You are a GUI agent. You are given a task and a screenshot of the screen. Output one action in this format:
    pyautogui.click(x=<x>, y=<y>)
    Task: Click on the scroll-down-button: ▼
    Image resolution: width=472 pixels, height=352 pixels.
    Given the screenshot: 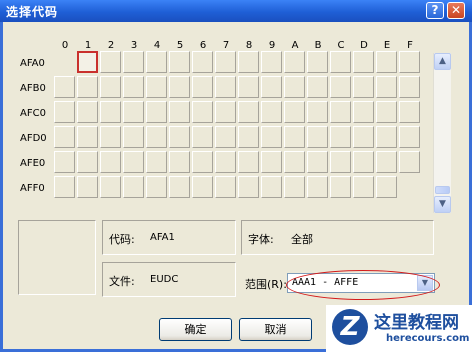 What is the action you would take?
    pyautogui.click(x=442, y=204)
    